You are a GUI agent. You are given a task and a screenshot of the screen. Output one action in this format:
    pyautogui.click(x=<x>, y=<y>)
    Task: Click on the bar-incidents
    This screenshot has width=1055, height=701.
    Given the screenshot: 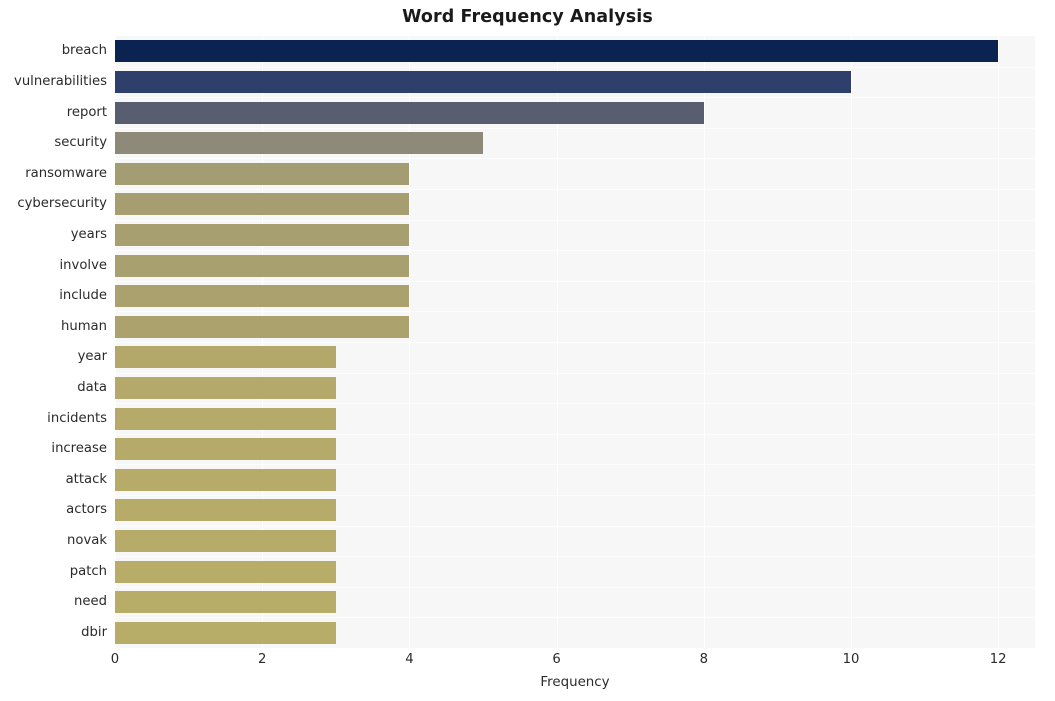 What is the action you would take?
    pyautogui.click(x=225, y=418)
    